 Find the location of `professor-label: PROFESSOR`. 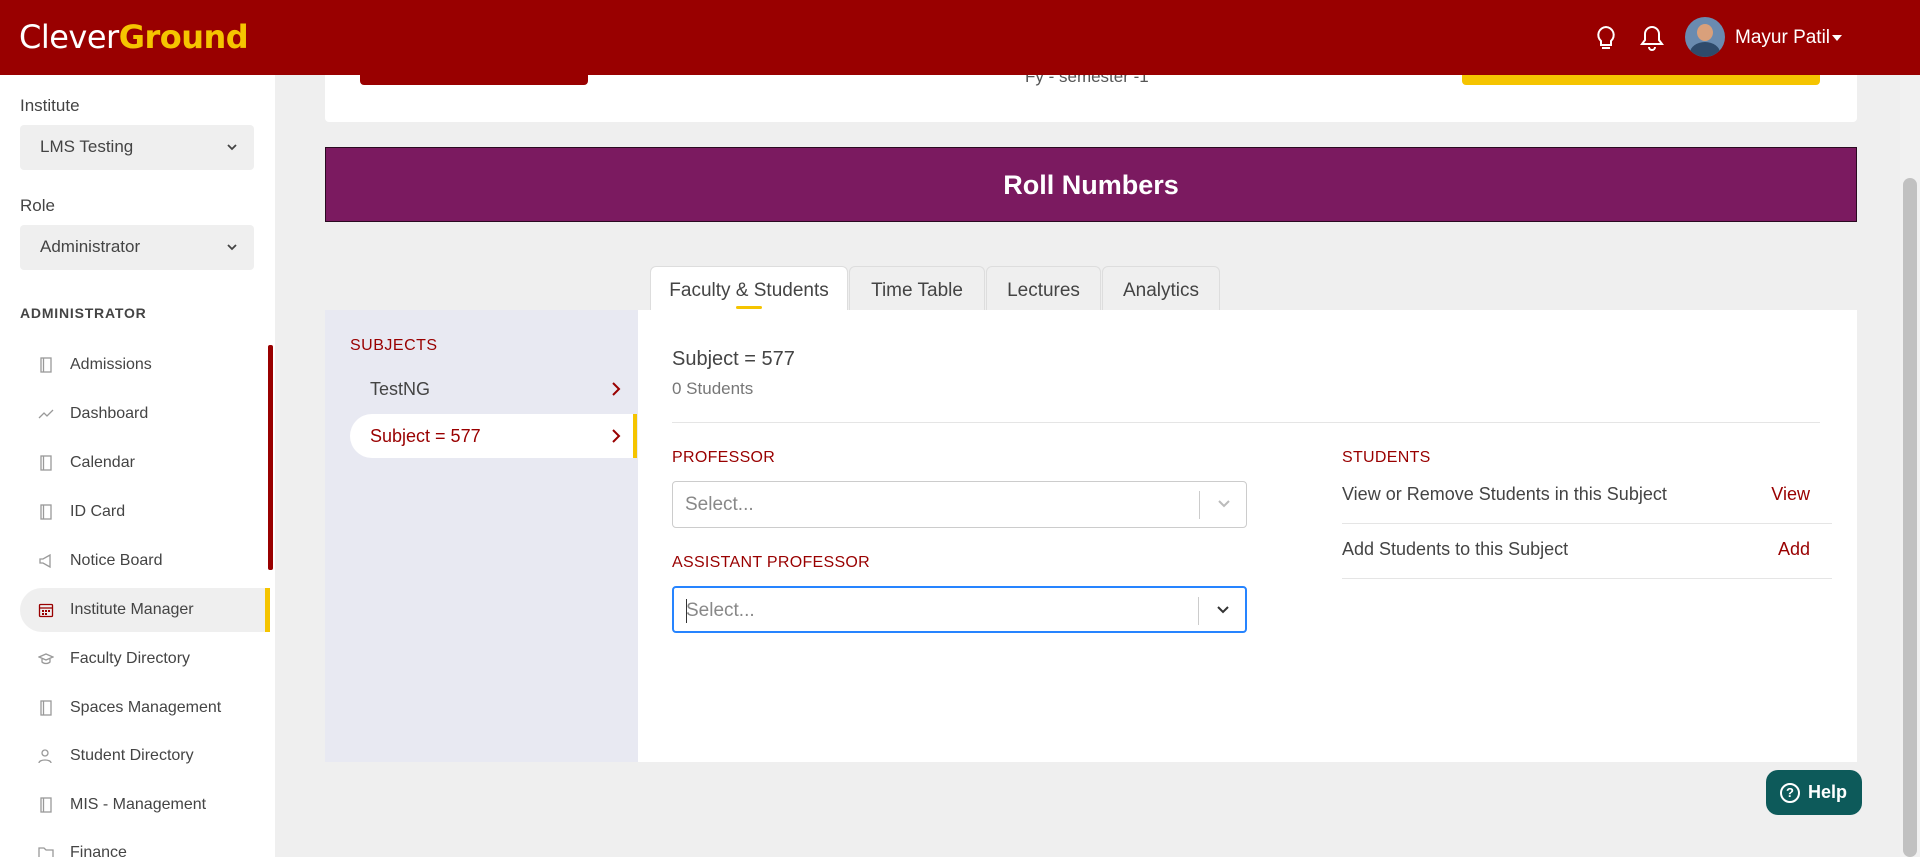

professor-label: PROFESSOR is located at coordinates (724, 457).